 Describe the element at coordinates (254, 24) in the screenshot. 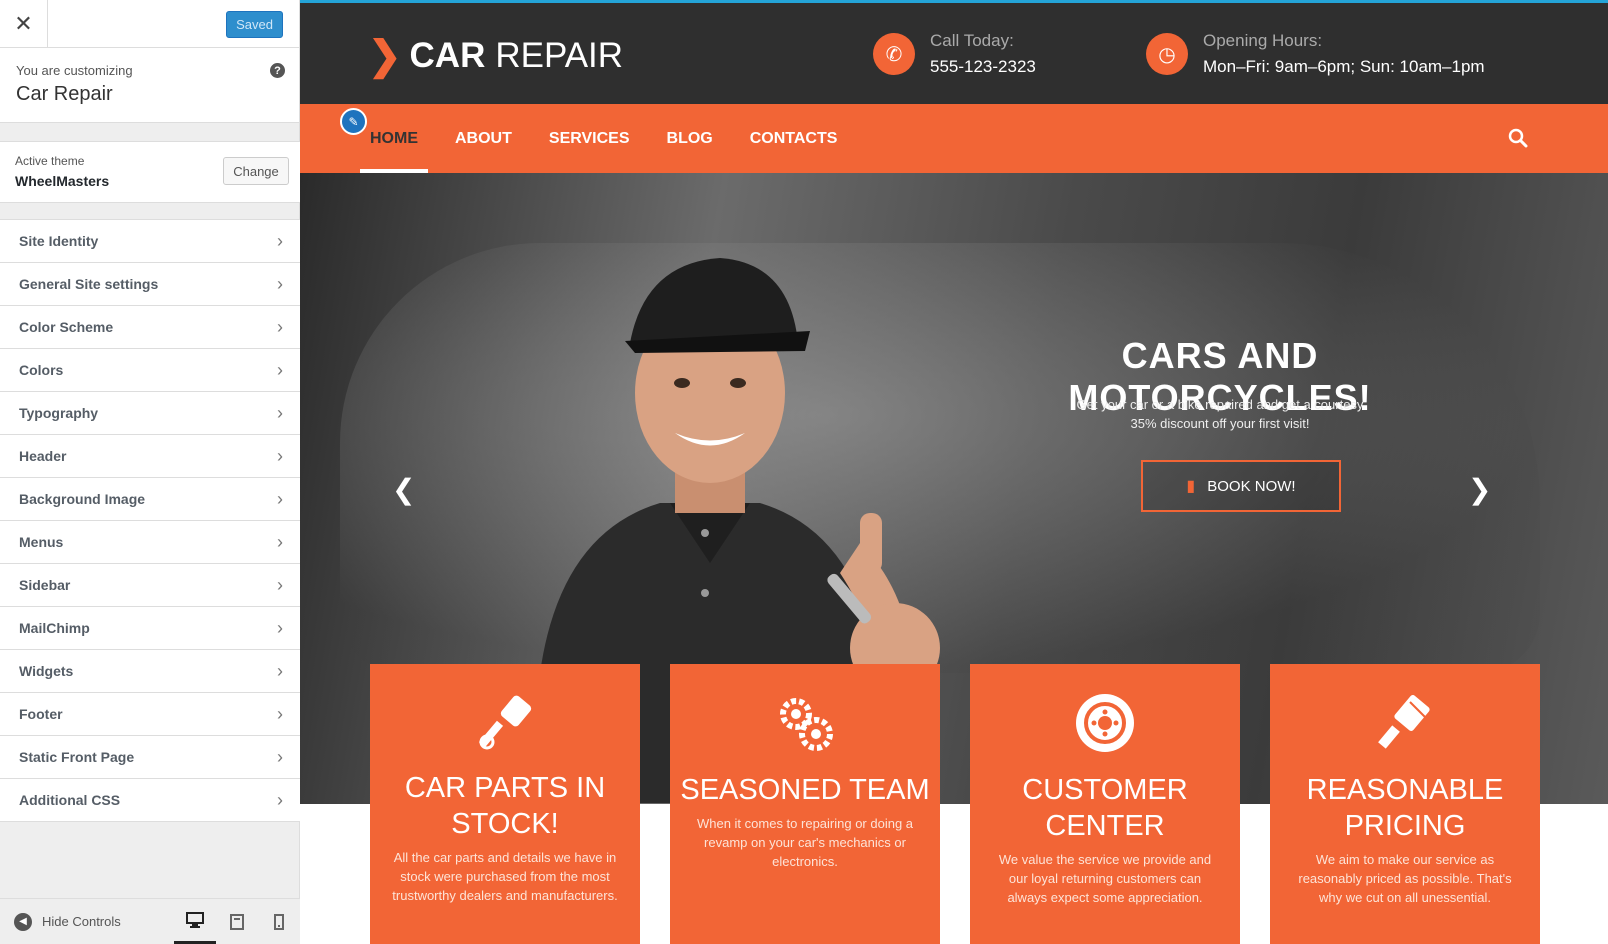

I see `saved-button: Saved` at that location.